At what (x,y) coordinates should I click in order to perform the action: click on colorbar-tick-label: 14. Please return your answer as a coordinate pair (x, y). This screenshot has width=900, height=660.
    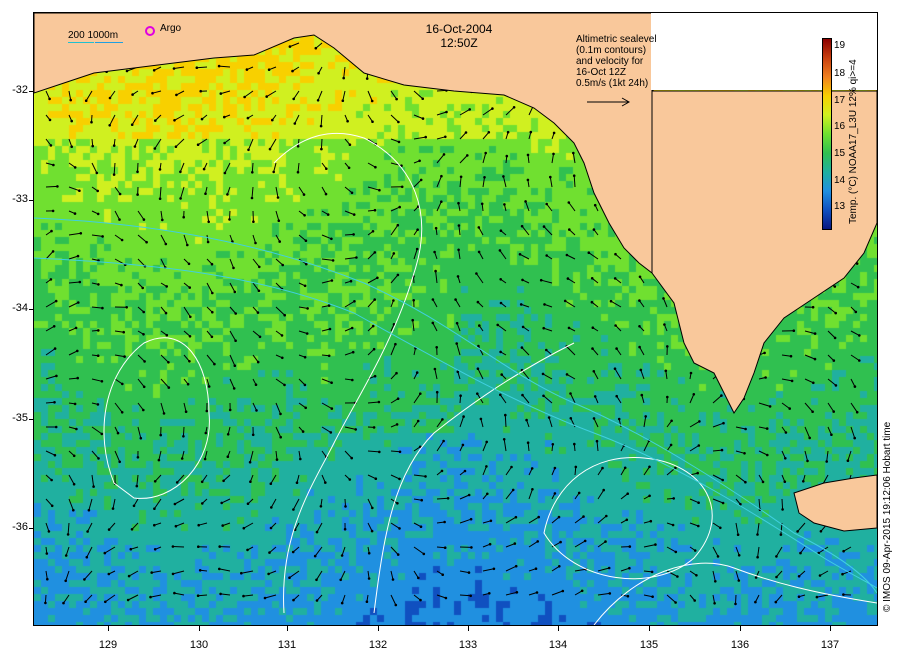
    Looking at the image, I should click on (840, 180).